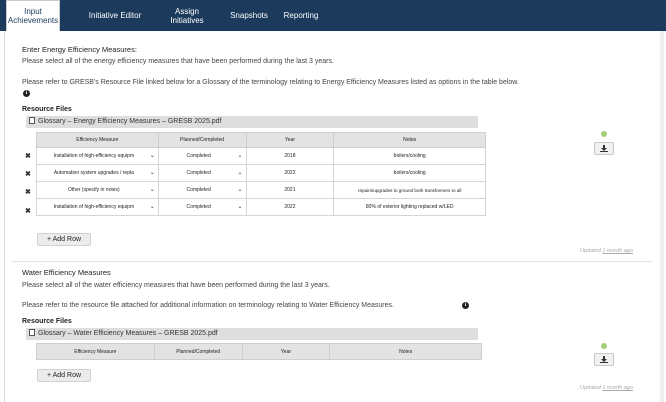  I want to click on energy-add-row-button: + Add Row, so click(64, 239).